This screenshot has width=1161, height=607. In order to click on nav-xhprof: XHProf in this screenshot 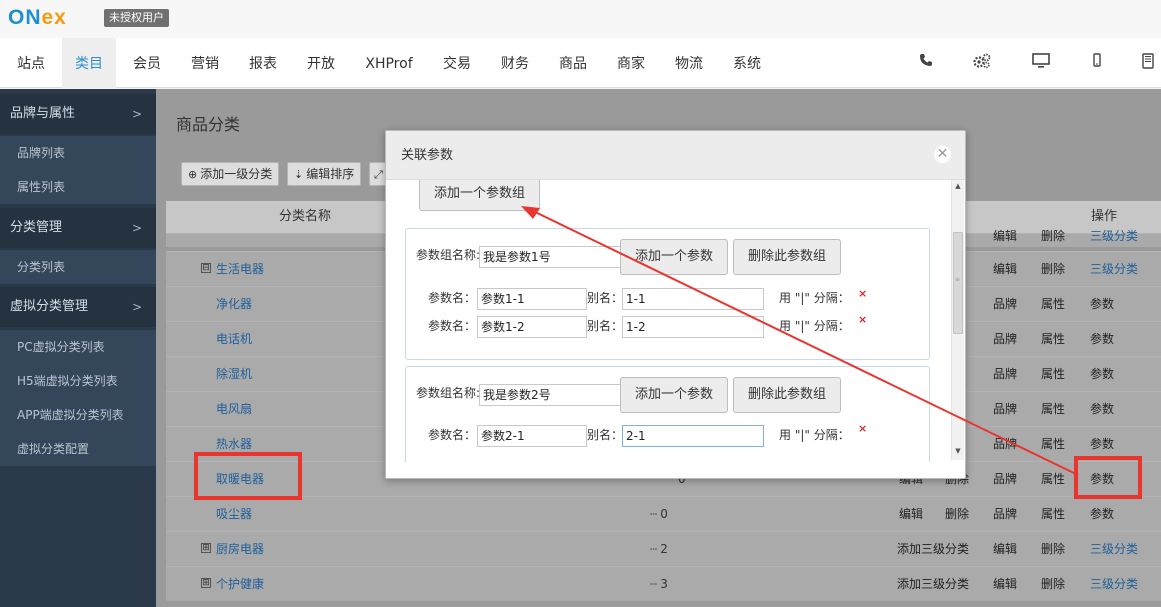, I will do `click(389, 63)`.